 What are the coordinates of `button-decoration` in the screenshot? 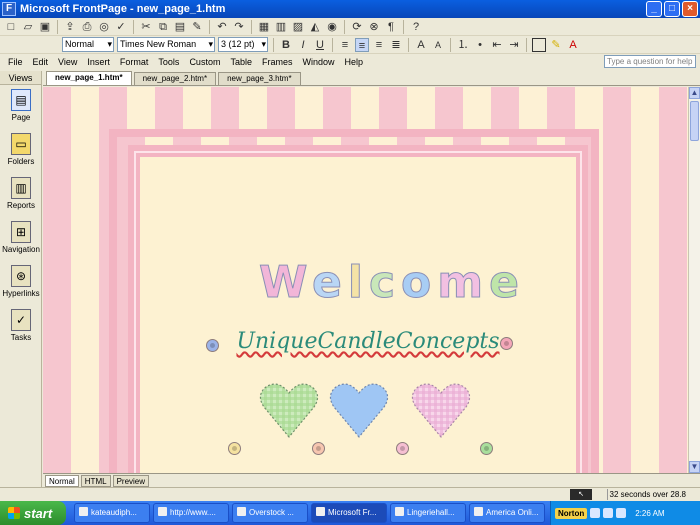 It's located at (234, 448).